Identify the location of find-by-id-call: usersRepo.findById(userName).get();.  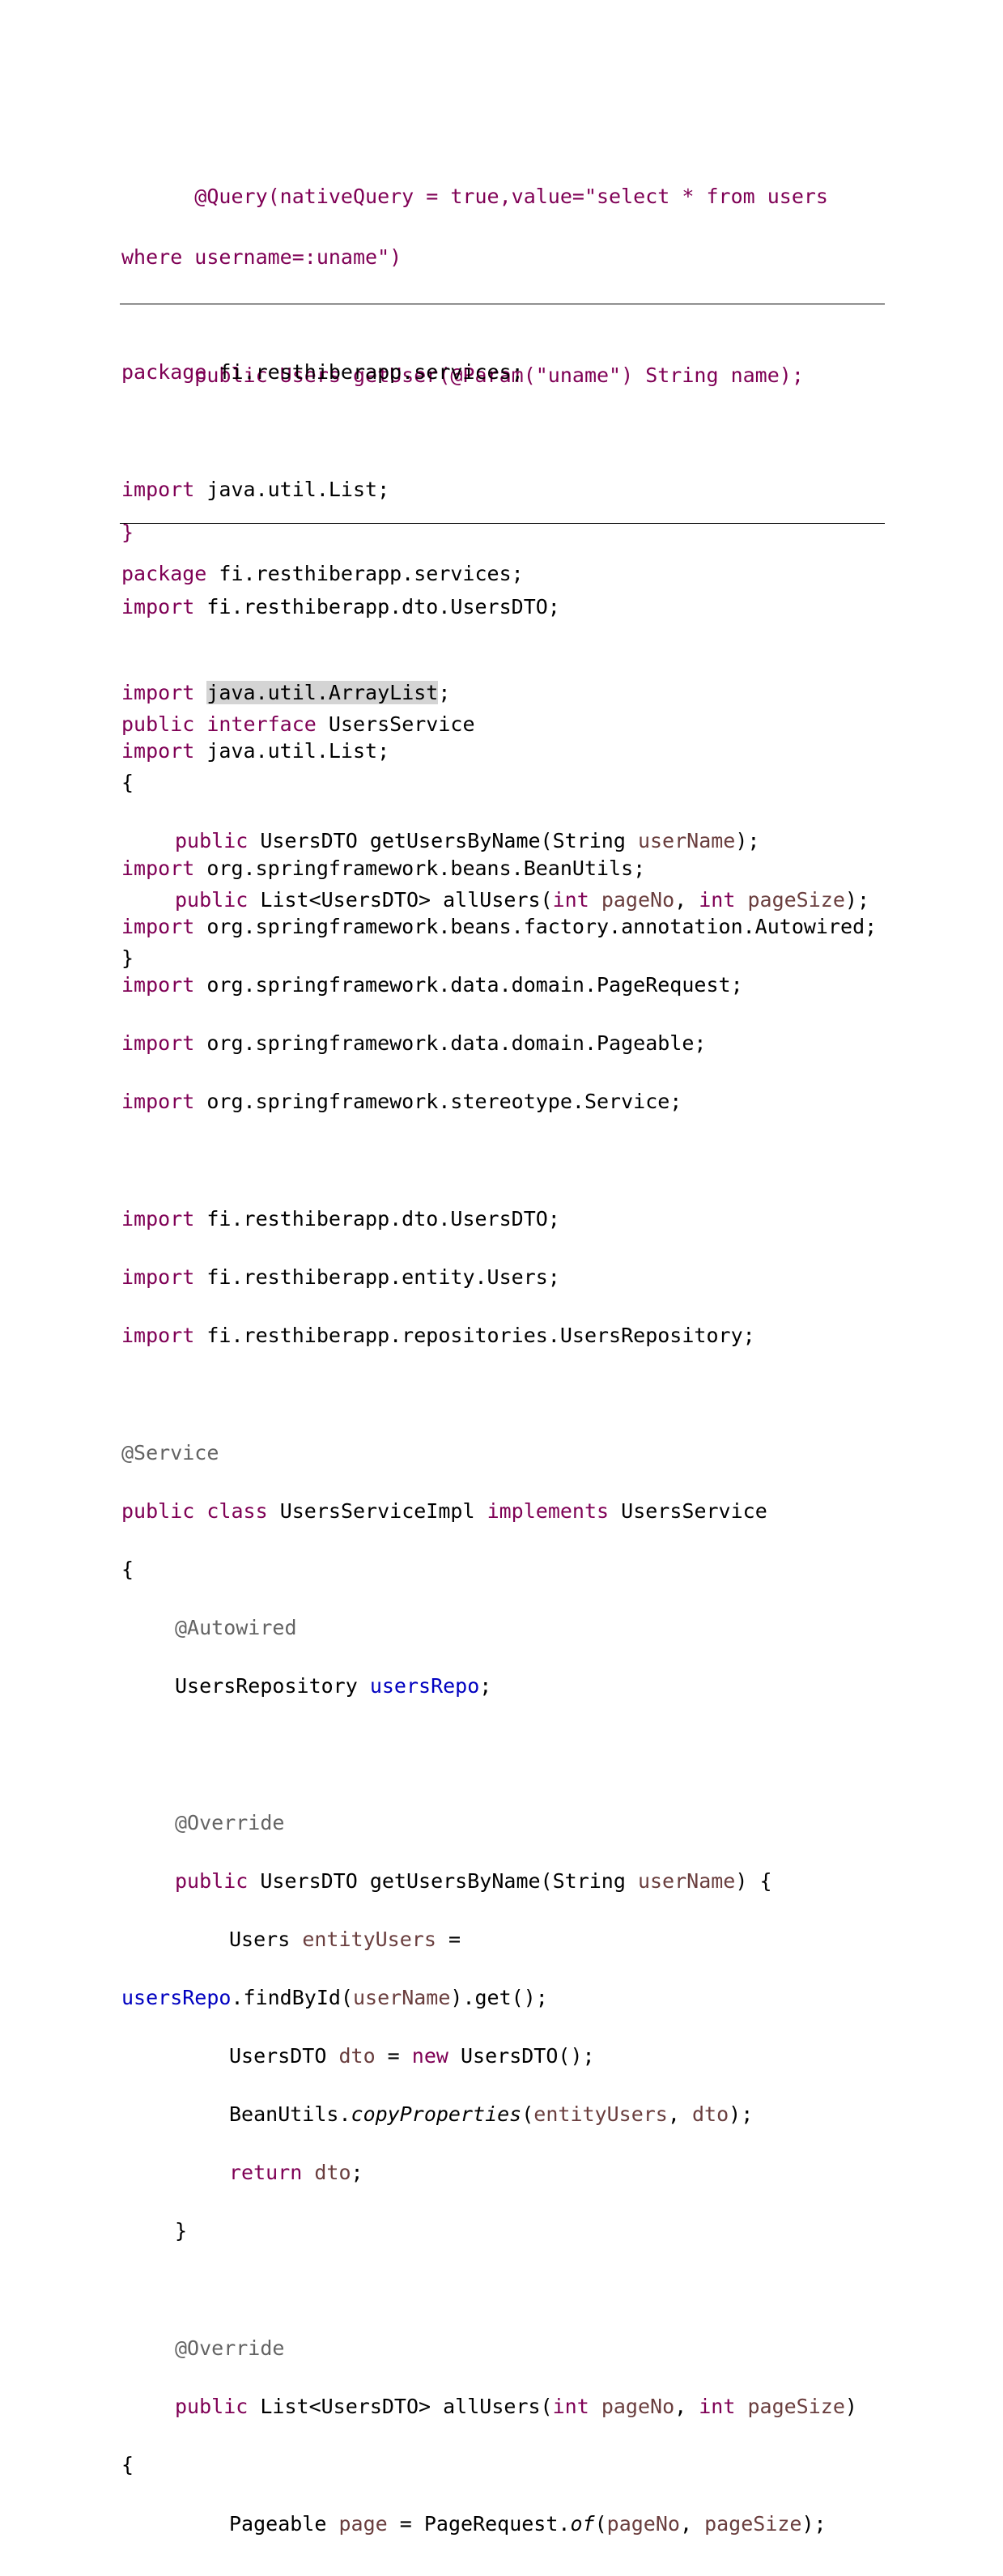
(335, 1998).